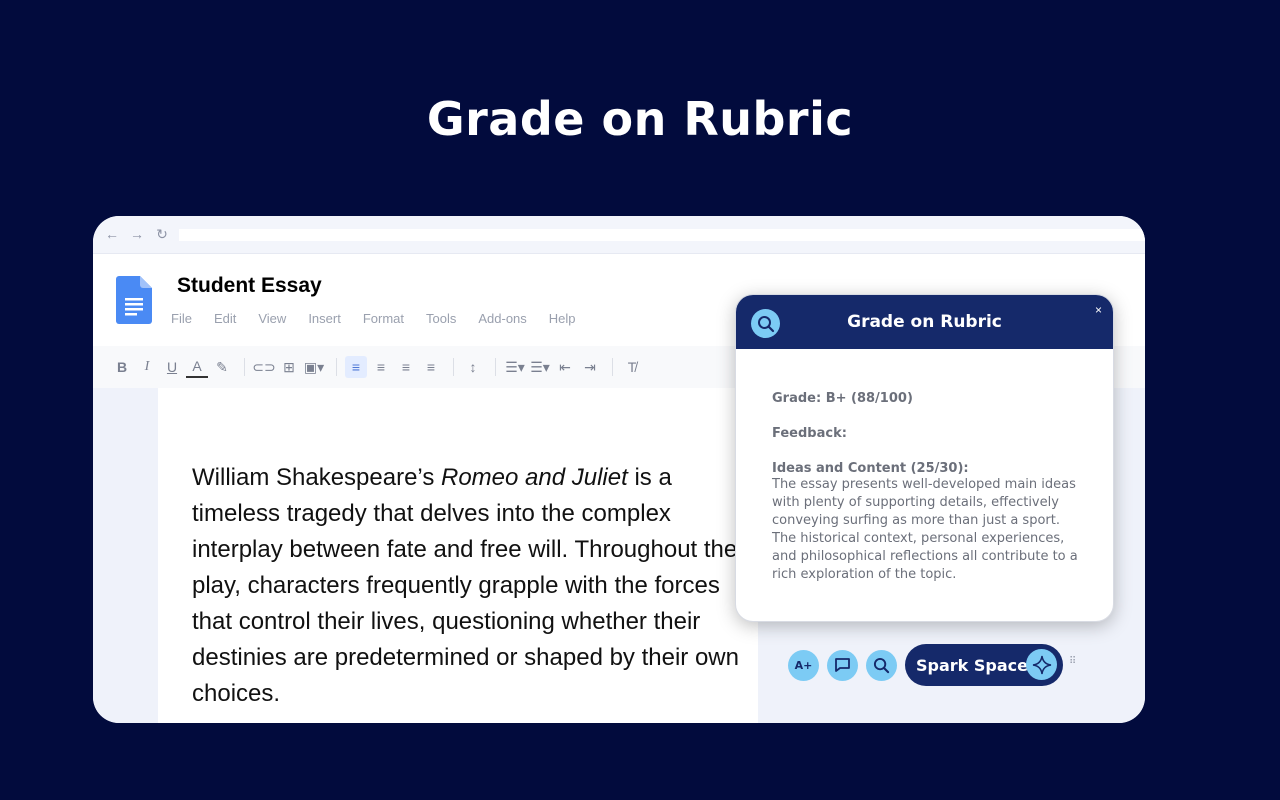 This screenshot has height=800, width=1280. I want to click on address-bar, so click(662, 235).